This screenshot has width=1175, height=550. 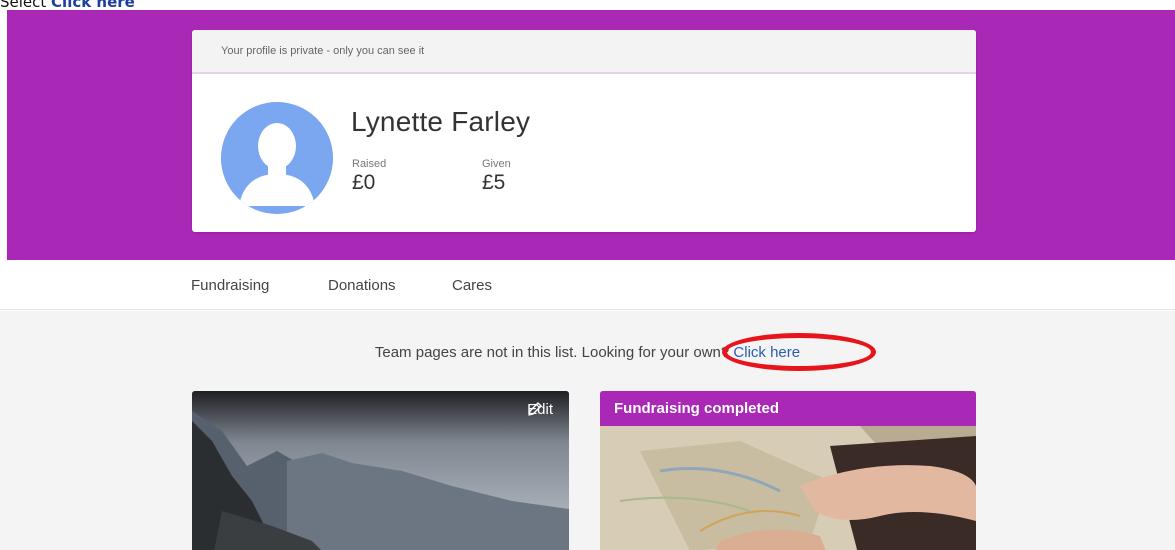 I want to click on edit-button: Edit, so click(x=540, y=409).